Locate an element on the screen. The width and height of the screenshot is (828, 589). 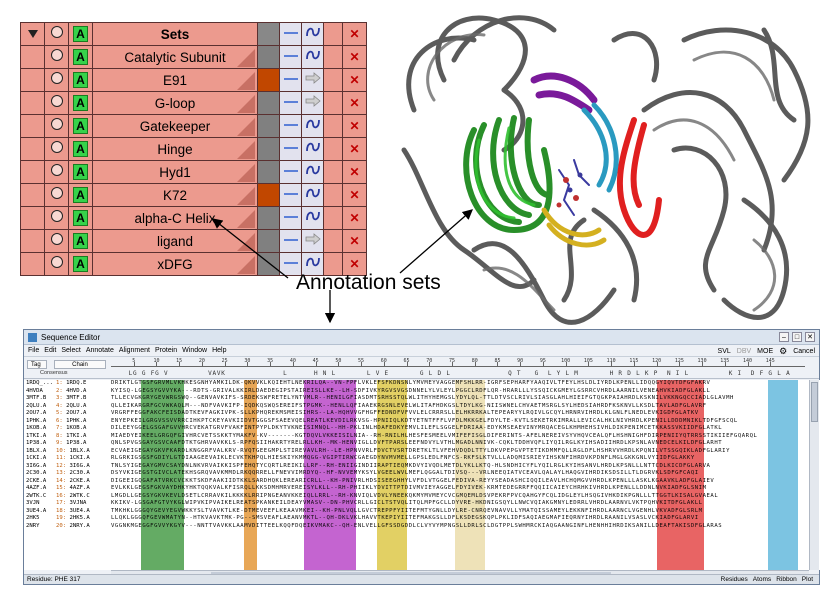
maximize-button: □ is located at coordinates (797, 337).